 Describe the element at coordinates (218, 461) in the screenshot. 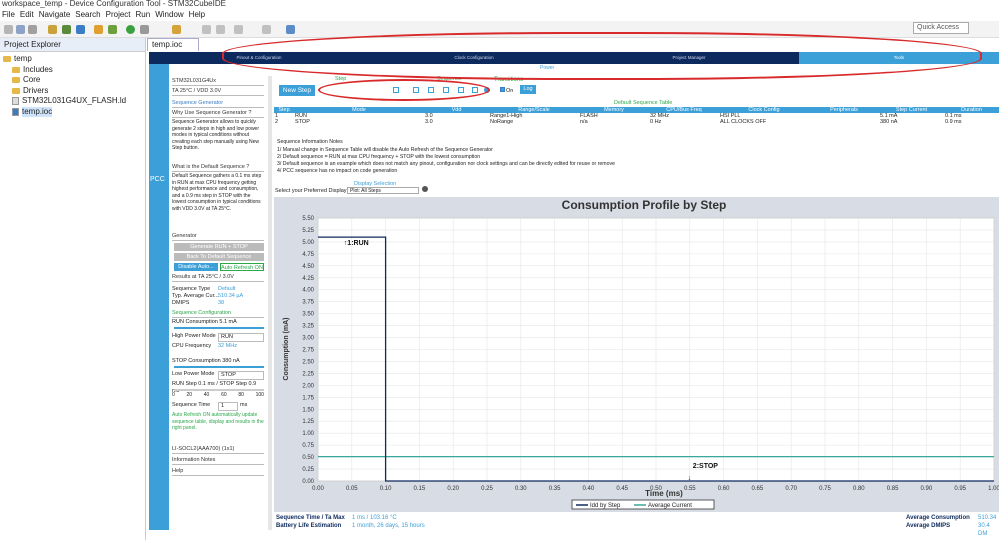

I see `info-notes-expander: Information Notes` at that location.